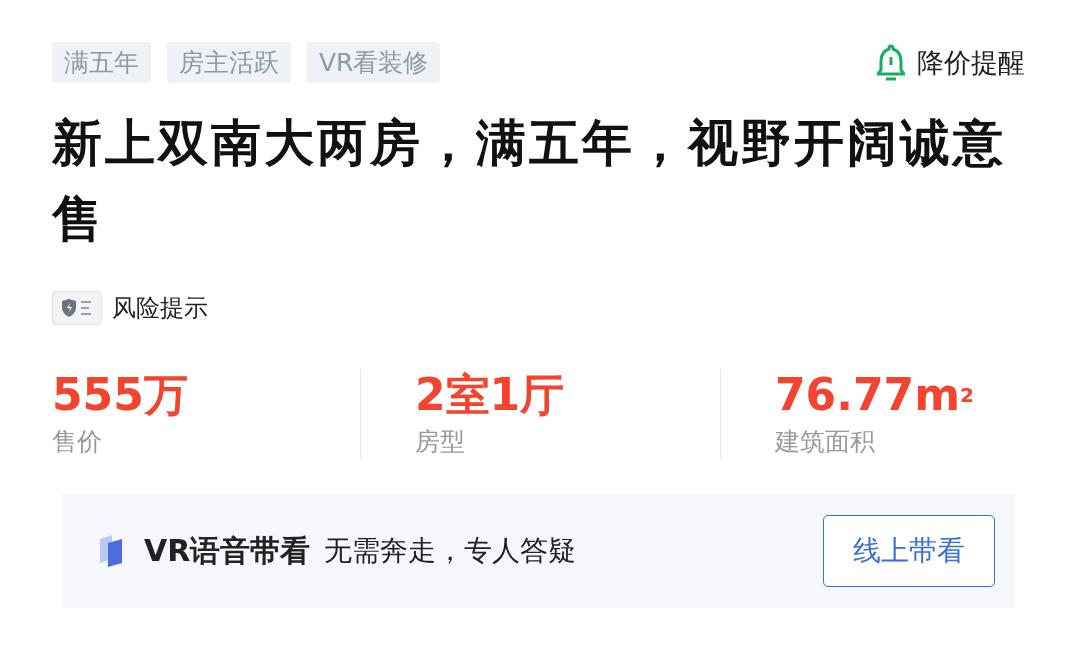 The image size is (1080, 654). Describe the element at coordinates (875, 395) in the screenshot. I see `stat-value: 76.77m$^{2}$` at that location.